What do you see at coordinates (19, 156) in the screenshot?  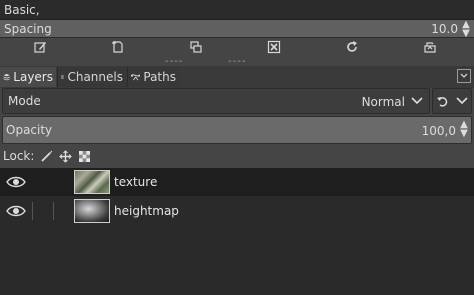 I see `lock-label: Lock:` at bounding box center [19, 156].